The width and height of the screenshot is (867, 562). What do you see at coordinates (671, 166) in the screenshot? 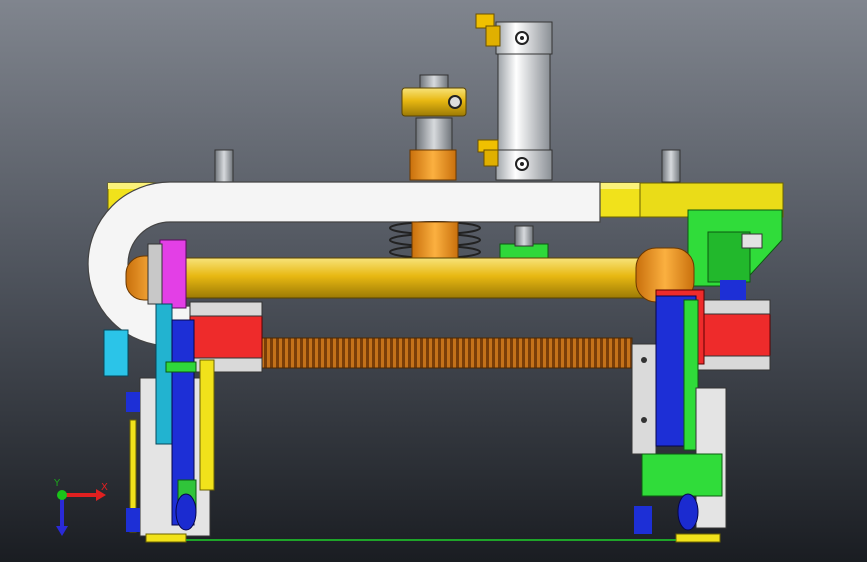
I see `guide-post-right` at bounding box center [671, 166].